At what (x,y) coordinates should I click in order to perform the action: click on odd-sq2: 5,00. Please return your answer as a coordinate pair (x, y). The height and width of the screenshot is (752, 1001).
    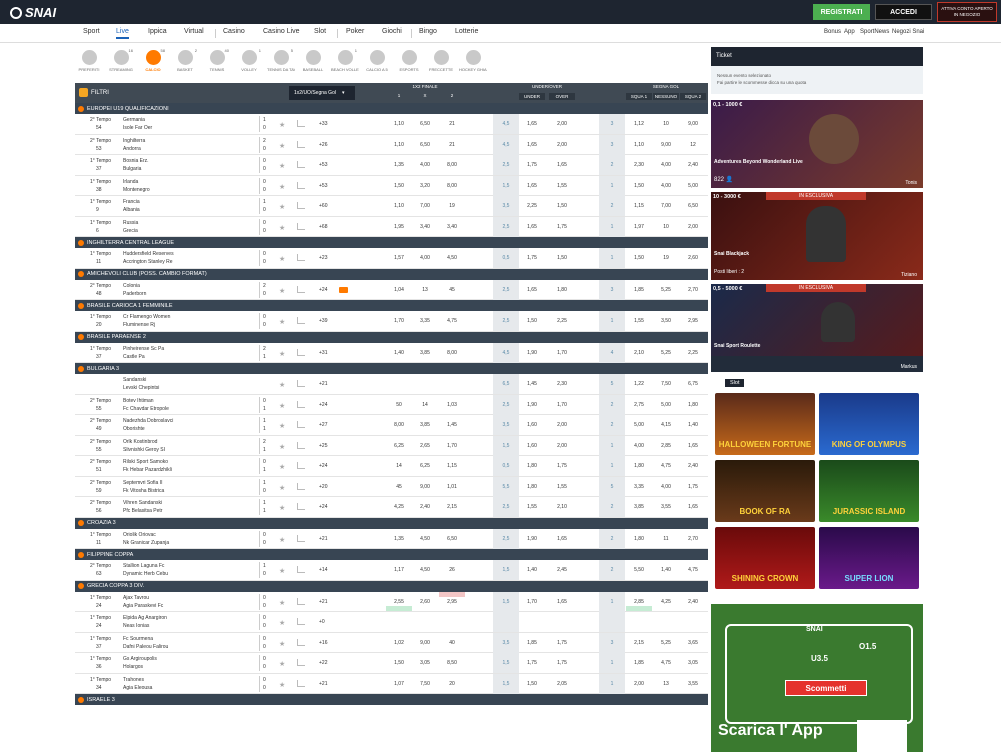
    Looking at the image, I should click on (693, 186).